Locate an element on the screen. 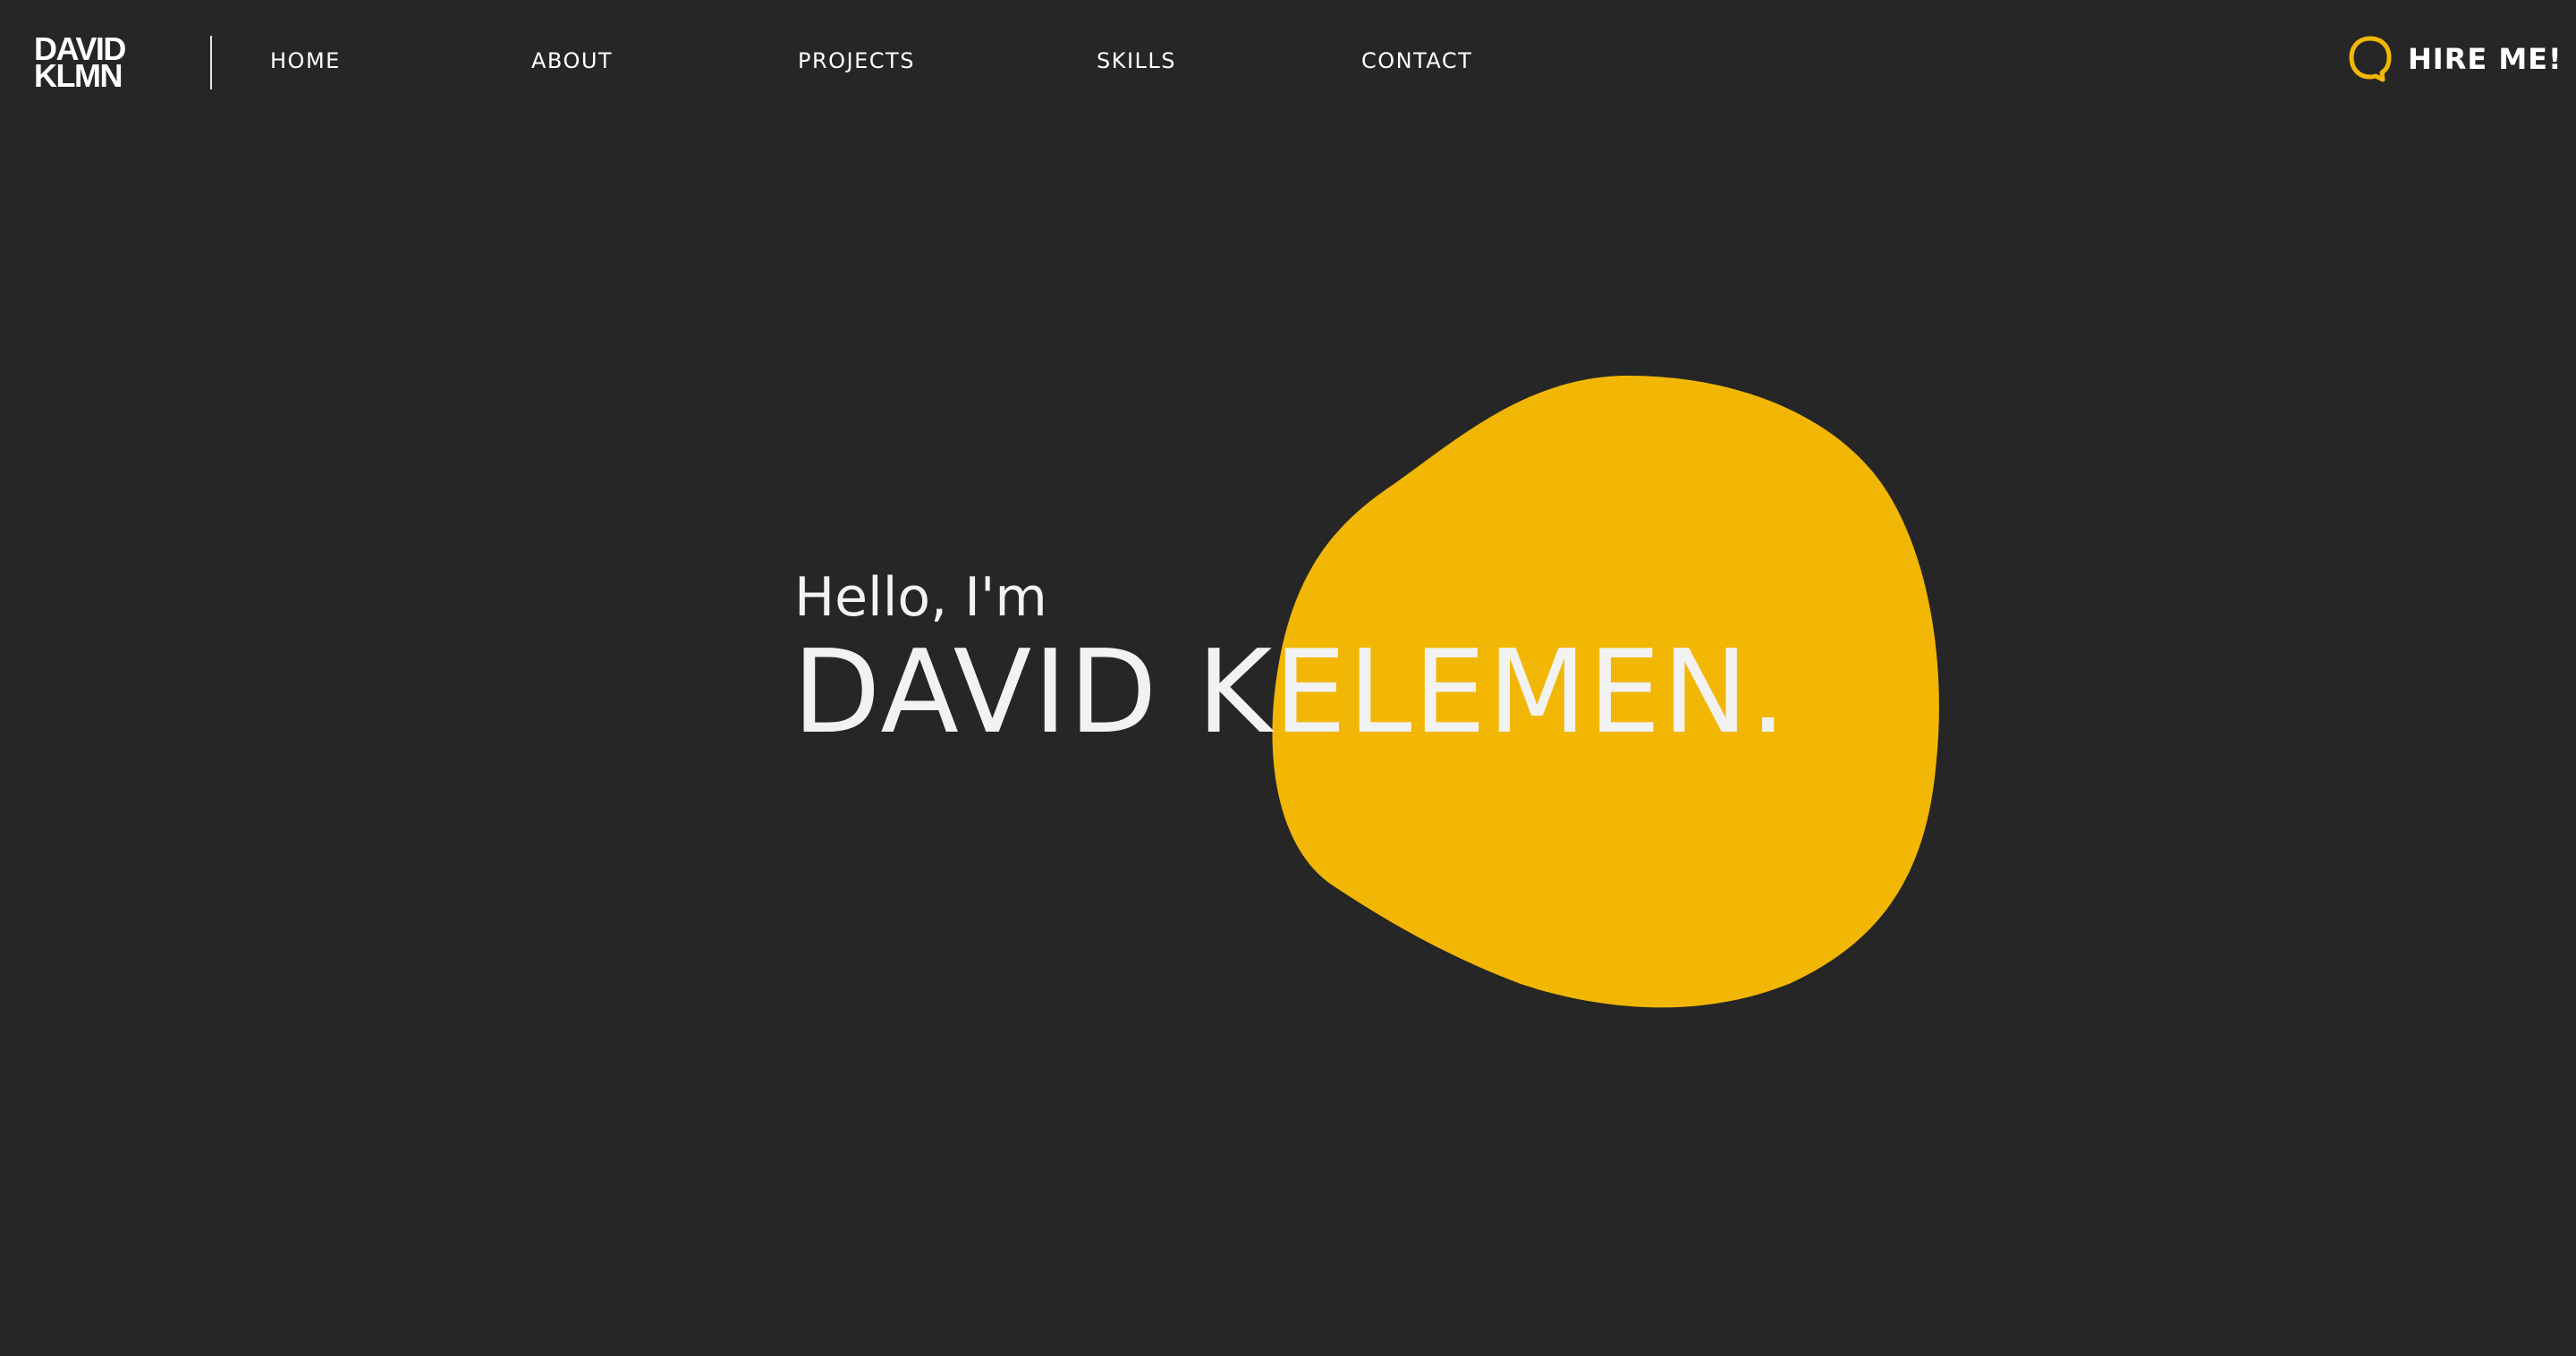  site-logo: DAVID KLMN is located at coordinates (80, 63).